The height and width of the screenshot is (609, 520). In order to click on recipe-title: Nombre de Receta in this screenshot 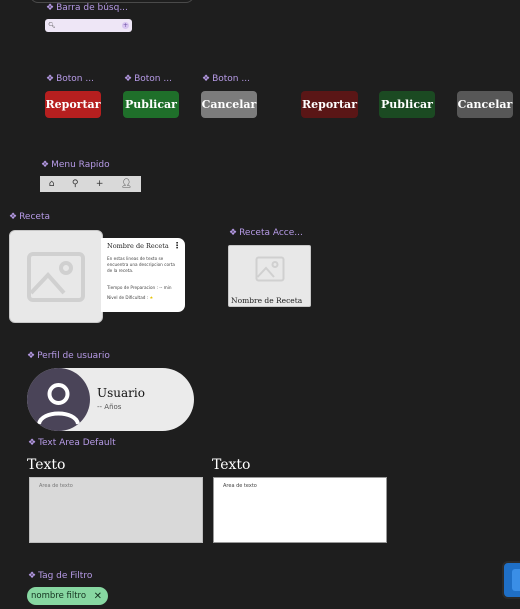, I will do `click(138, 246)`.